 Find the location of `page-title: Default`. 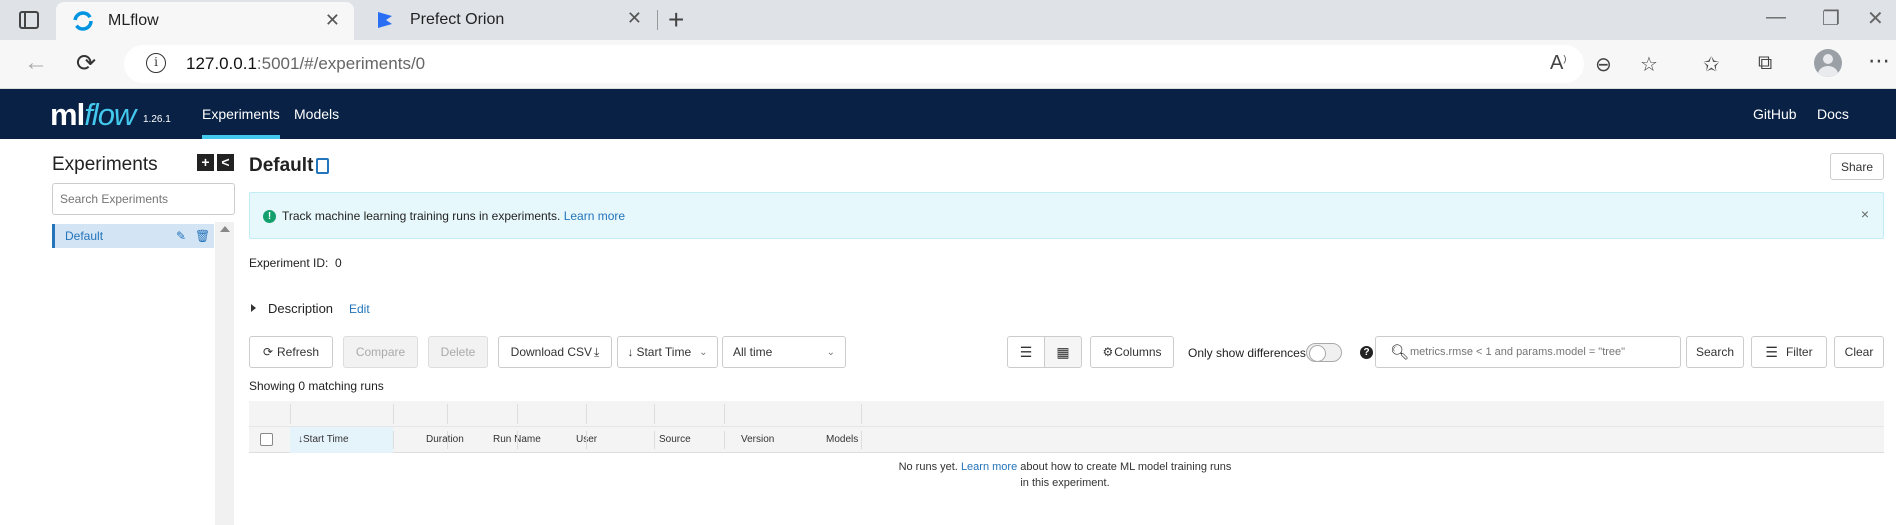

page-title: Default is located at coordinates (281, 165).